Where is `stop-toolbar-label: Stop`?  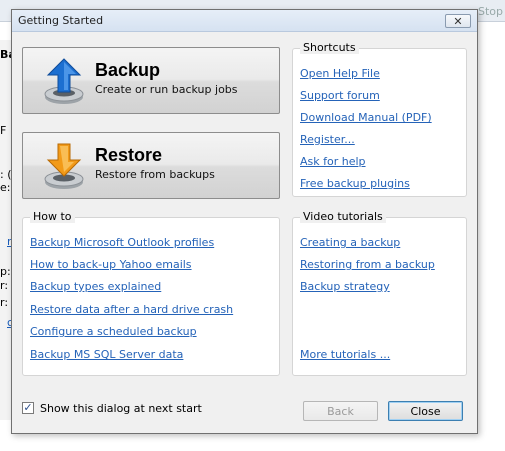 stop-toolbar-label: Stop is located at coordinates (490, 11).